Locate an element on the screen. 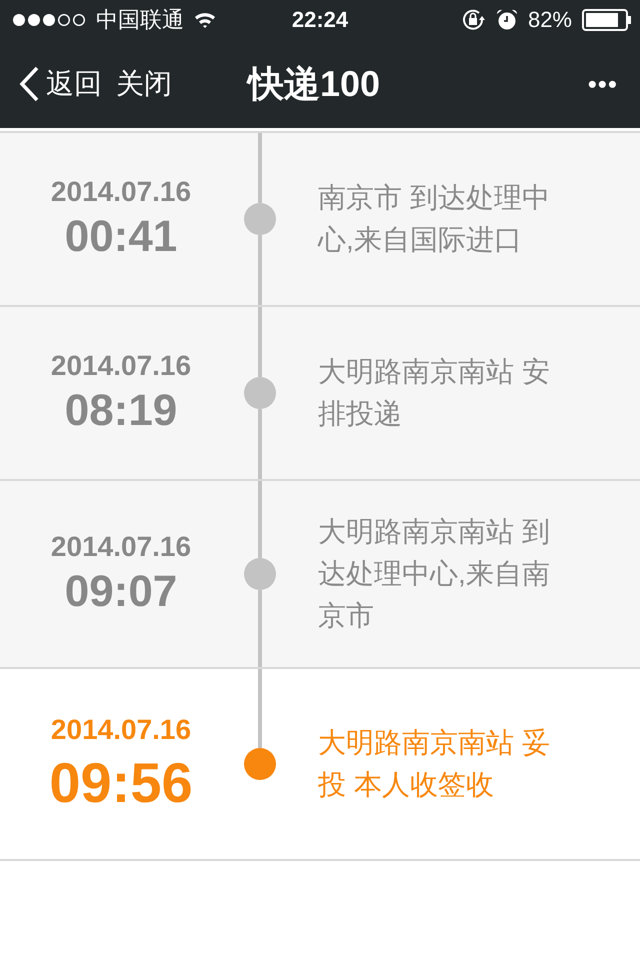 The image size is (640, 960). event-description: 南京市 到达处理中心,来自国际进口 is located at coordinates (434, 219).